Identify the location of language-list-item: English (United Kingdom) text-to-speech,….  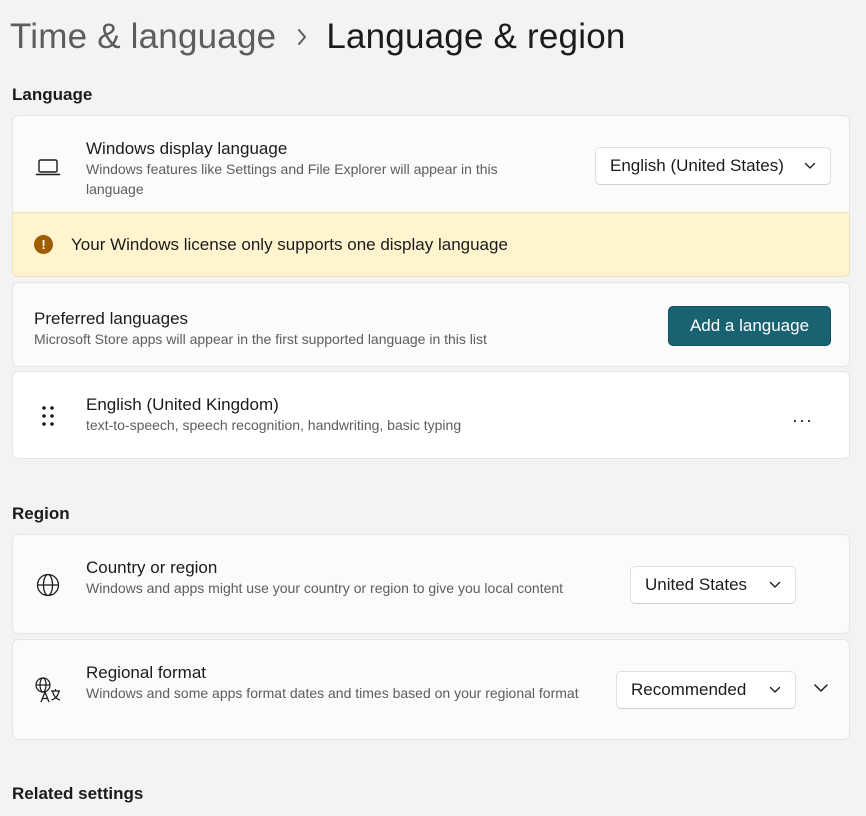
(431, 415).